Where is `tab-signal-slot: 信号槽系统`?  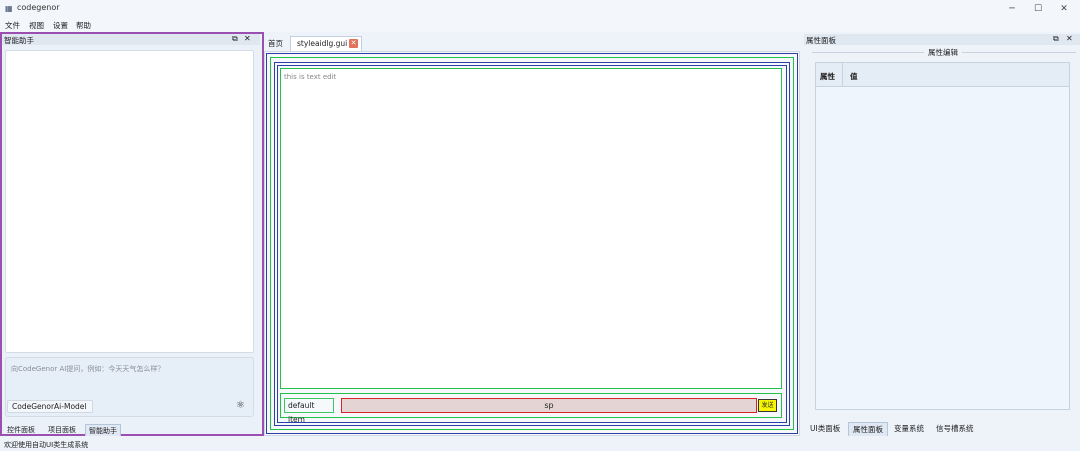
tab-signal-slot: 信号槽系统 is located at coordinates (955, 429).